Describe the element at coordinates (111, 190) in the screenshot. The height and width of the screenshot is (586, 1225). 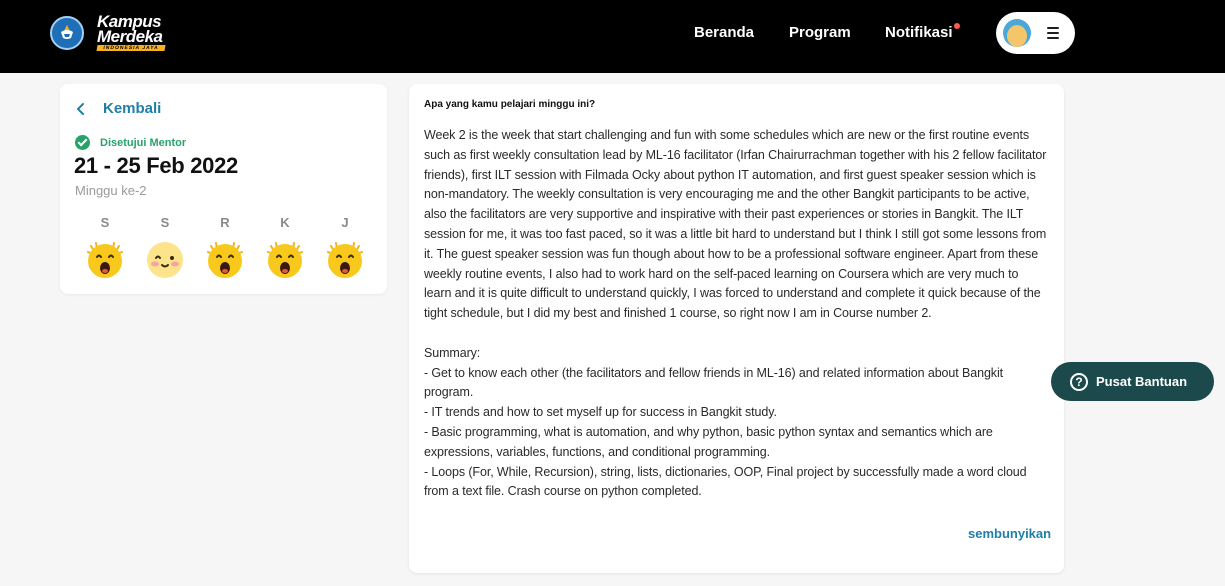
I see `week-number: Minggu ke-2` at that location.